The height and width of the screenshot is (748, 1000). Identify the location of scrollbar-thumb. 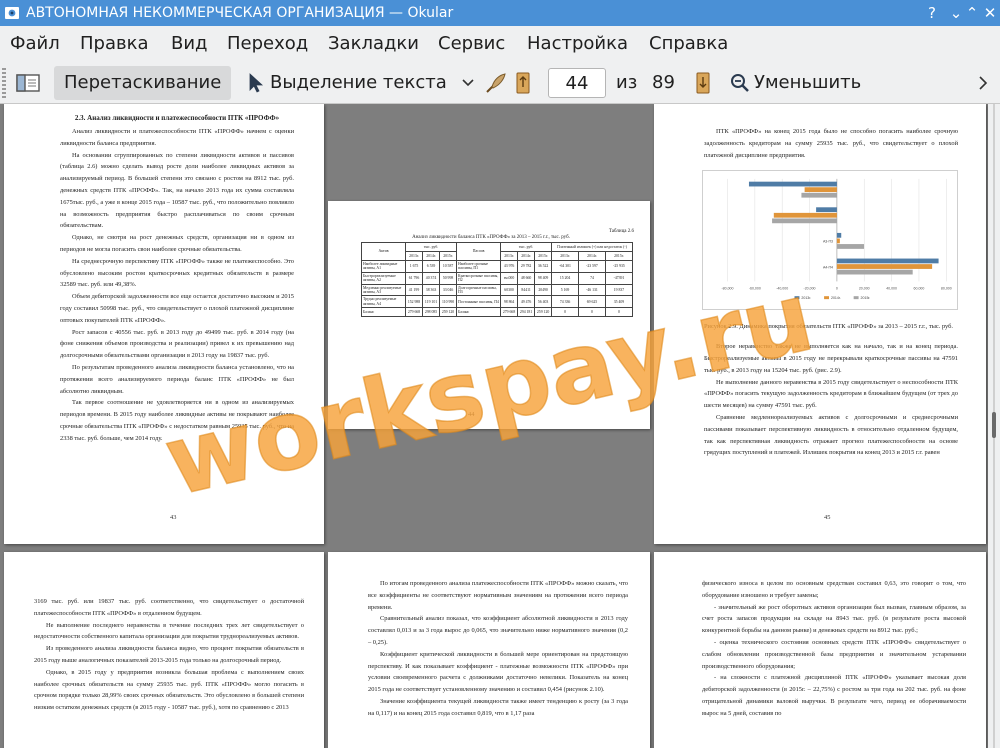
(994, 425).